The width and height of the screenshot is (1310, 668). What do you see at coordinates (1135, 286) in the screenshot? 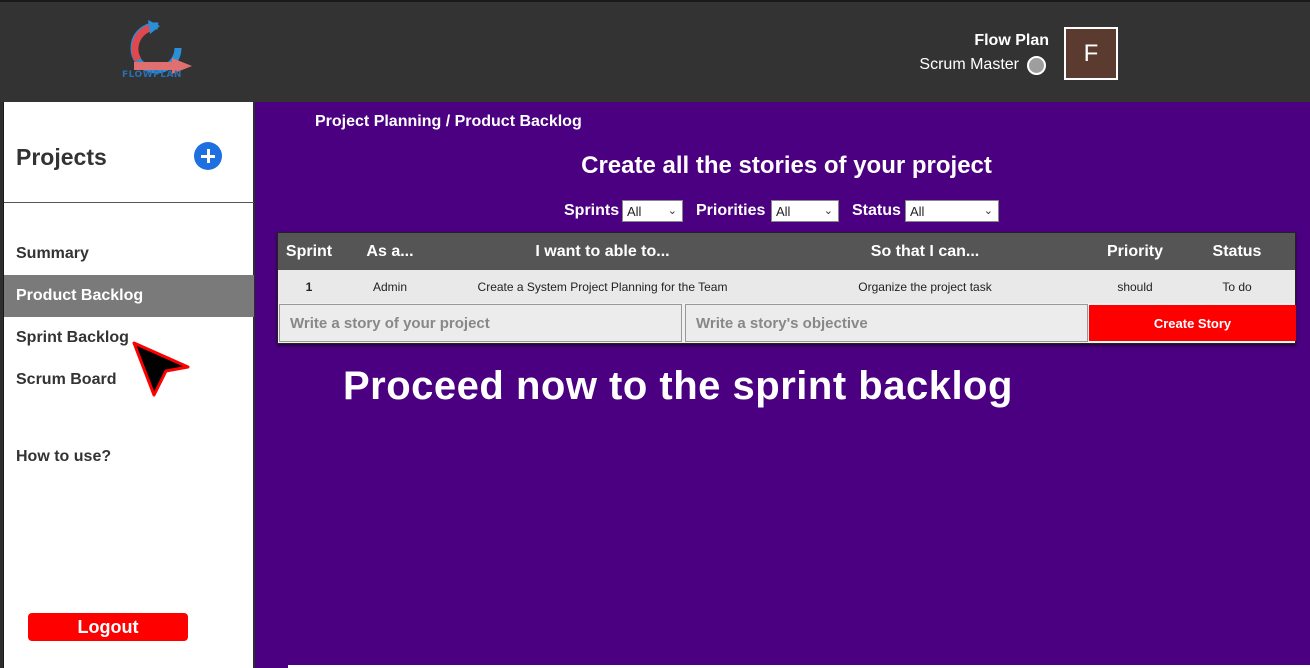
I see `cell-priority: should` at bounding box center [1135, 286].